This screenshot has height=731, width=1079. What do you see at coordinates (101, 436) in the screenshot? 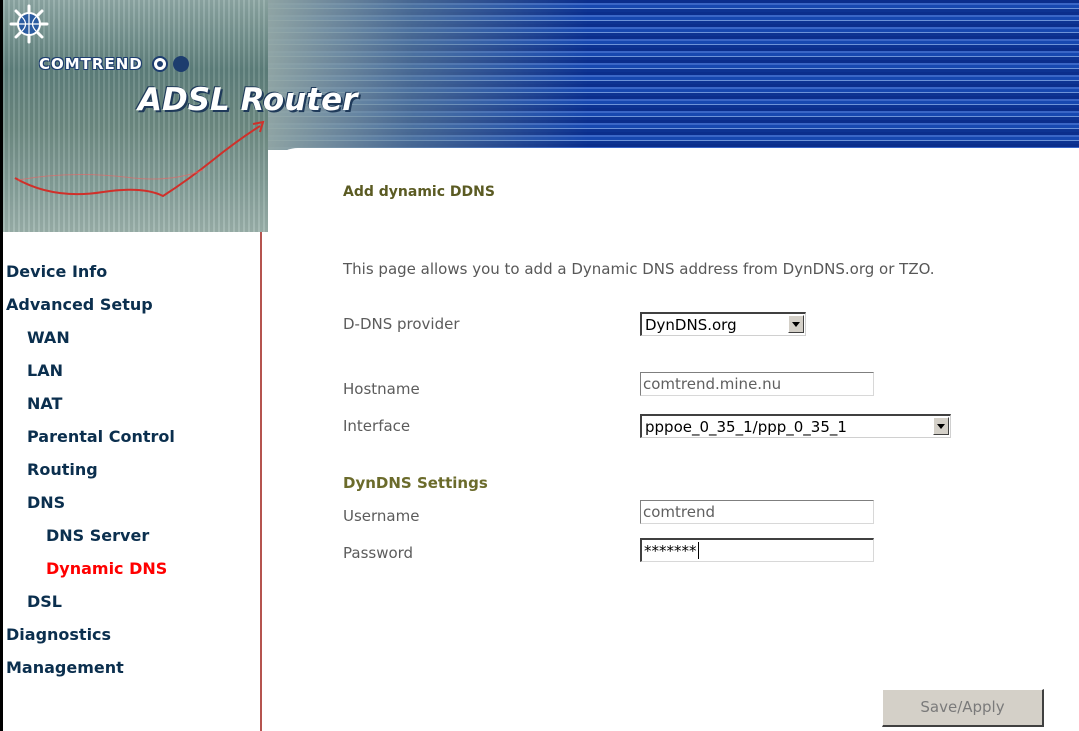
I see `sidebar-item-parental-control: Parental Control` at bounding box center [101, 436].